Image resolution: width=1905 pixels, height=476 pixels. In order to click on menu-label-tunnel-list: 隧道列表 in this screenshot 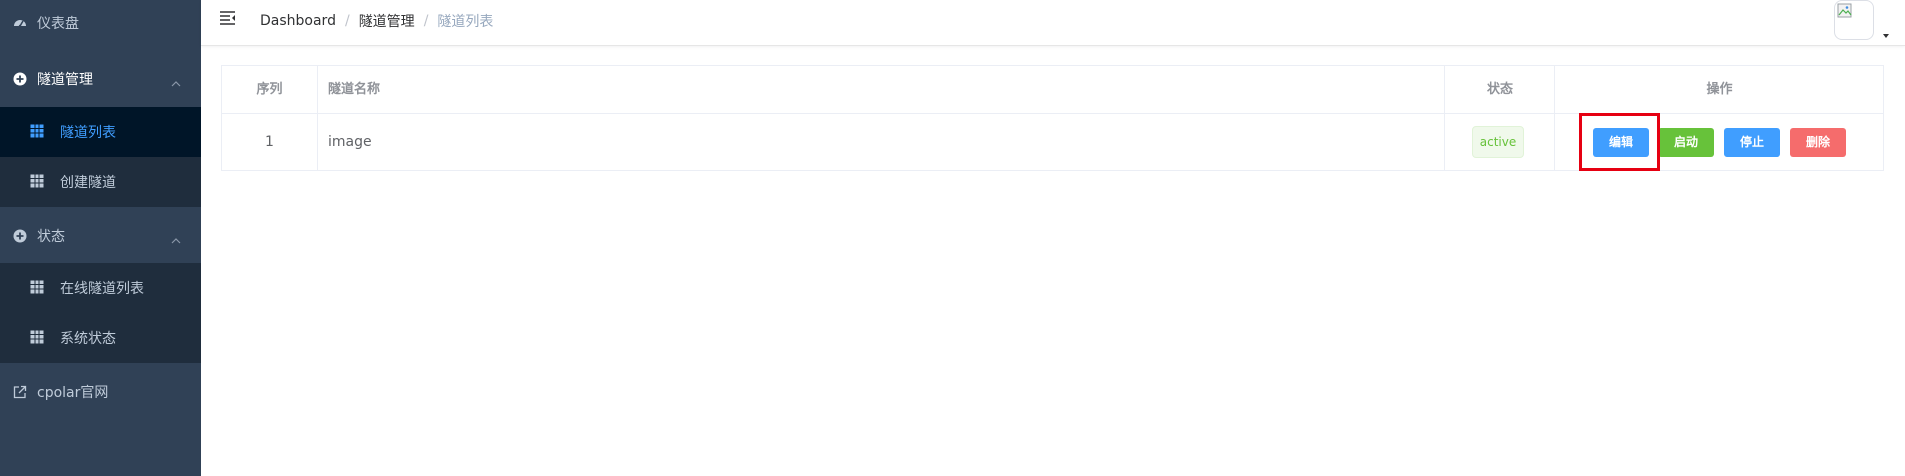, I will do `click(88, 133)`.